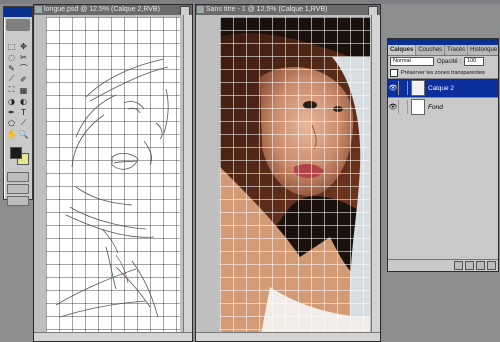  Describe the element at coordinates (11, 68) in the screenshot. I see `crop-tool-icon: ✎` at that location.